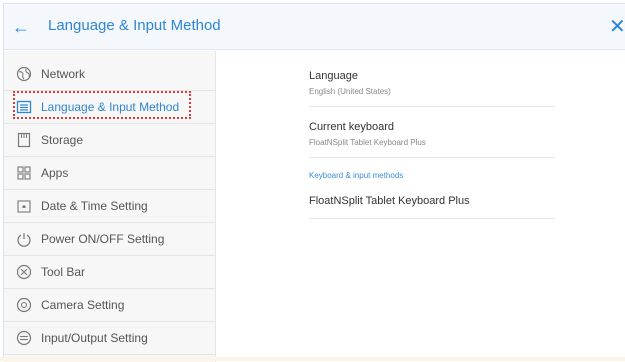  Describe the element at coordinates (312, 359) in the screenshot. I see `bottom-strip` at that location.